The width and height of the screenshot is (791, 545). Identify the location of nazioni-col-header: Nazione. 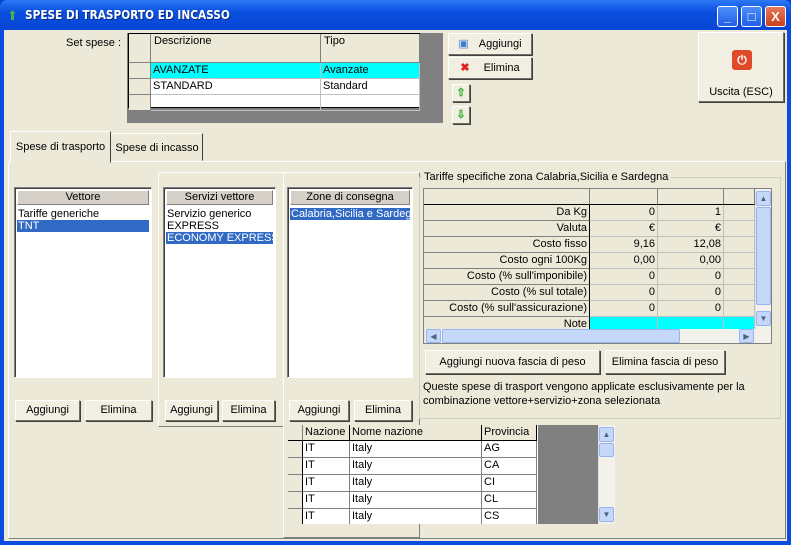
(326, 433).